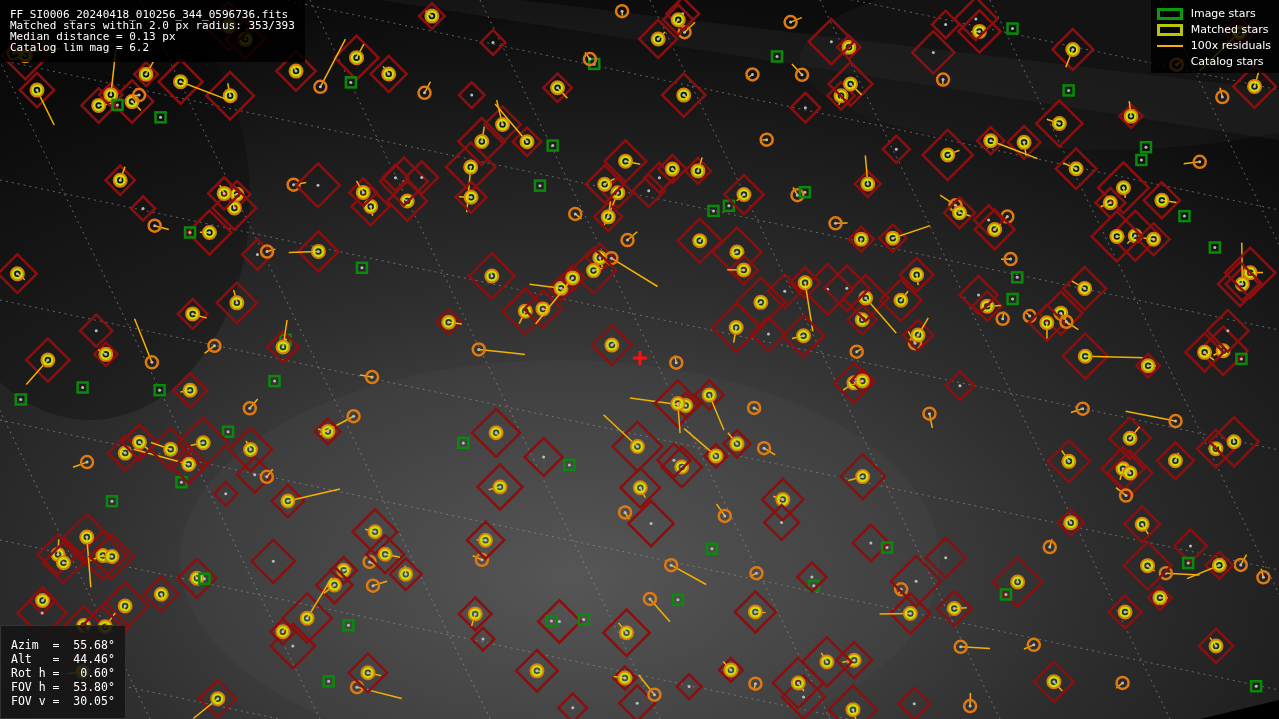  Describe the element at coordinates (80, 47) in the screenshot. I see `info-text: Catalog lim mag = 6.2` at that location.